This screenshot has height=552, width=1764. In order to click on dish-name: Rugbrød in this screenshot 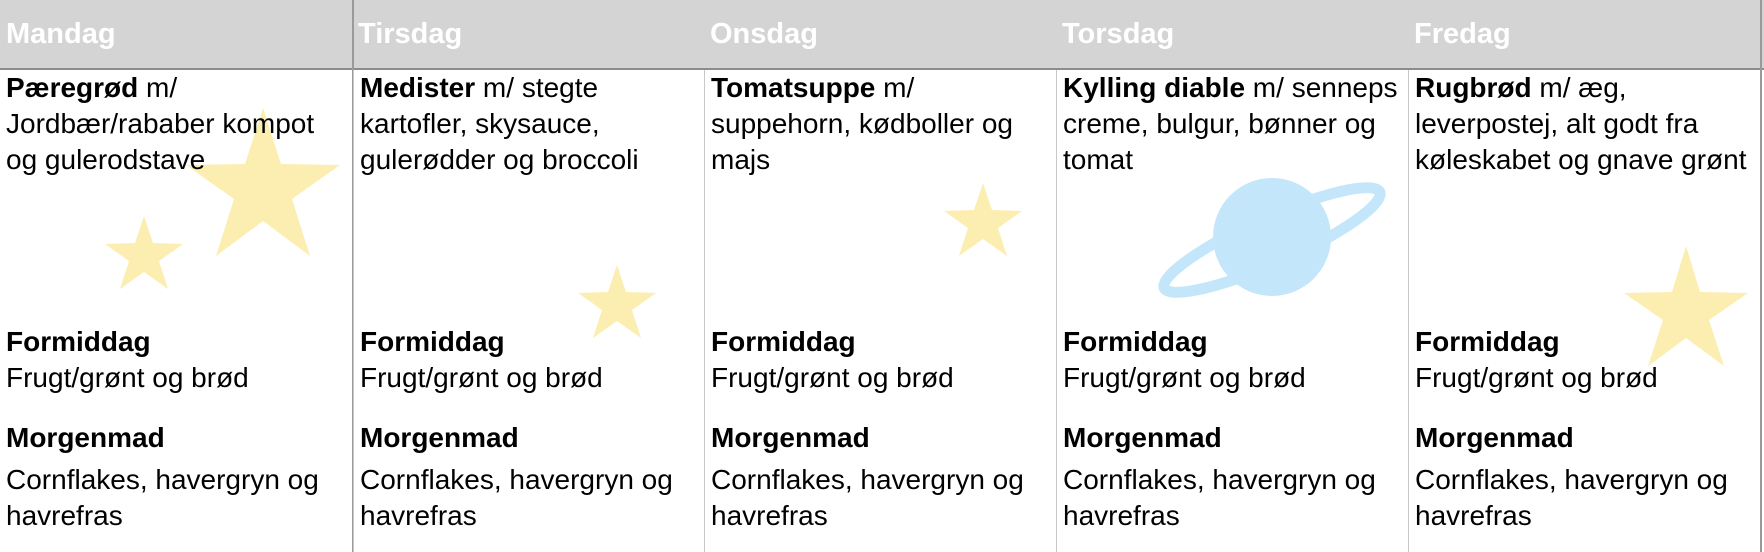, I will do `click(1473, 87)`.